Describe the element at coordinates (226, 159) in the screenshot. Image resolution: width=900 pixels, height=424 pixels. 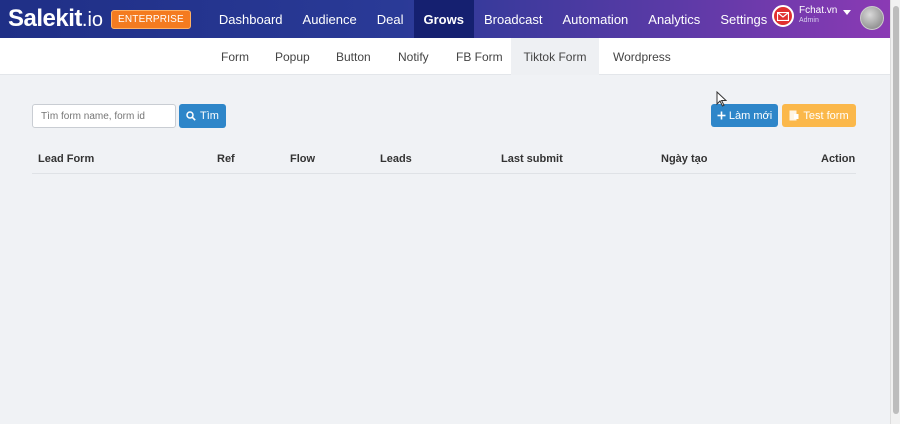
I see `column-ref: Ref` at that location.